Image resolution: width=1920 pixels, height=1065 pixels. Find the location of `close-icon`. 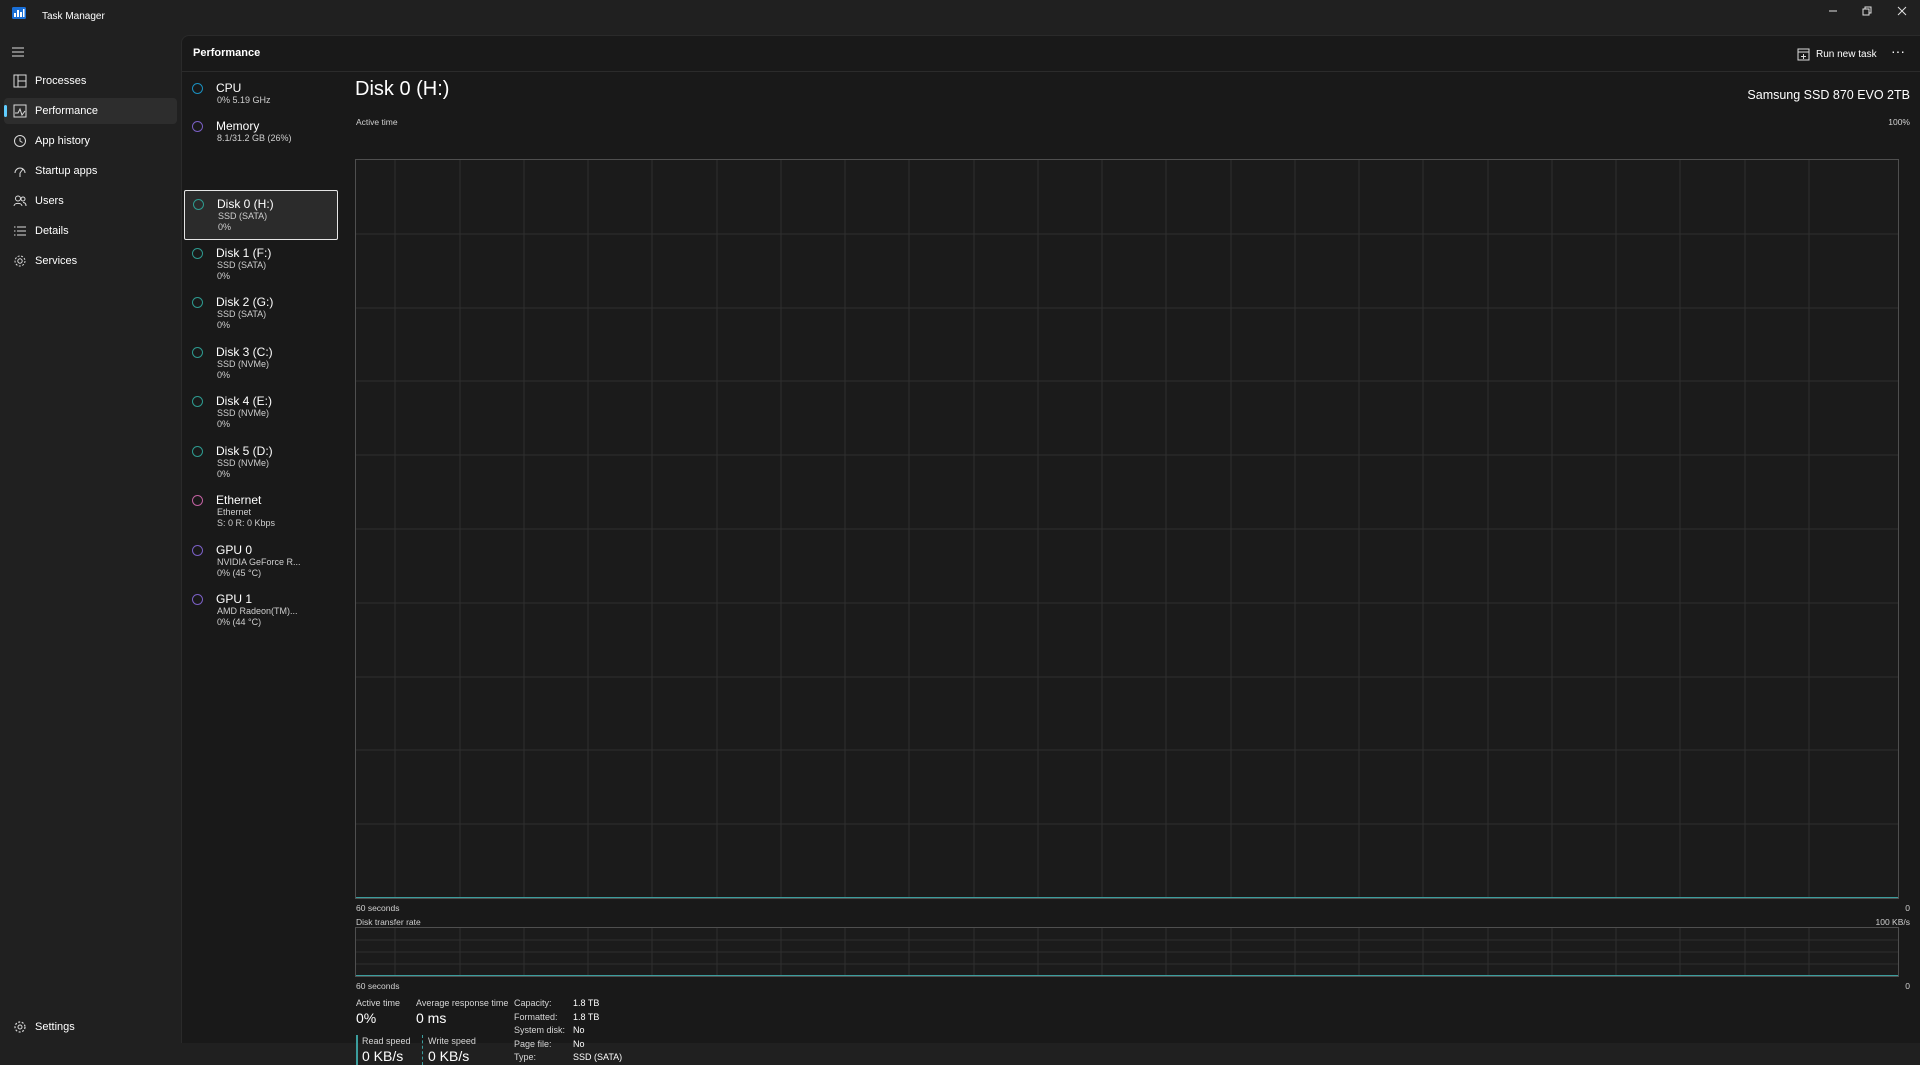

close-icon is located at coordinates (1902, 11).